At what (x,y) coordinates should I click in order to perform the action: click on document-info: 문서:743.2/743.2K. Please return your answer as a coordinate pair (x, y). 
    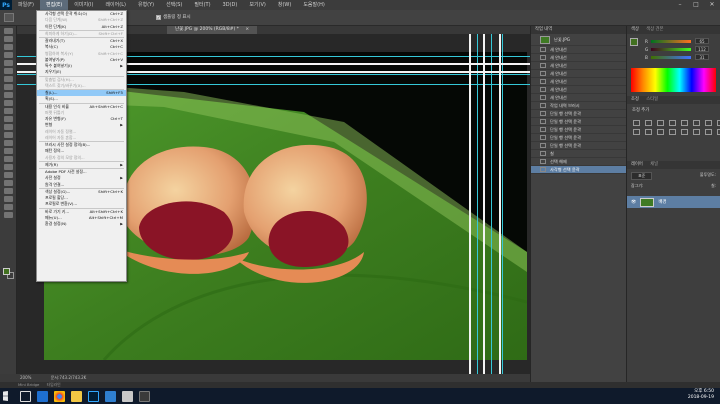
    Looking at the image, I should click on (69, 377).